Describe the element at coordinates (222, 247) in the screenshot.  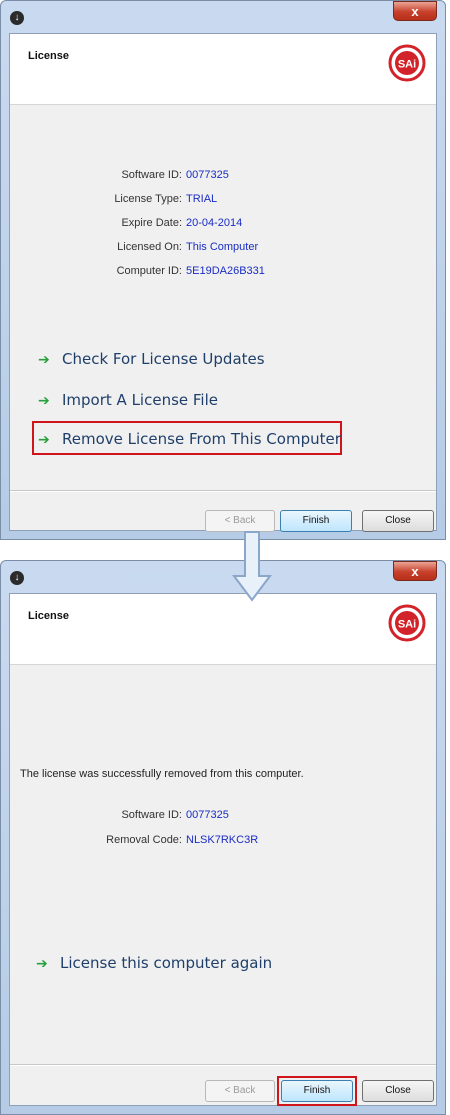
I see `info-value: This Computer` at that location.